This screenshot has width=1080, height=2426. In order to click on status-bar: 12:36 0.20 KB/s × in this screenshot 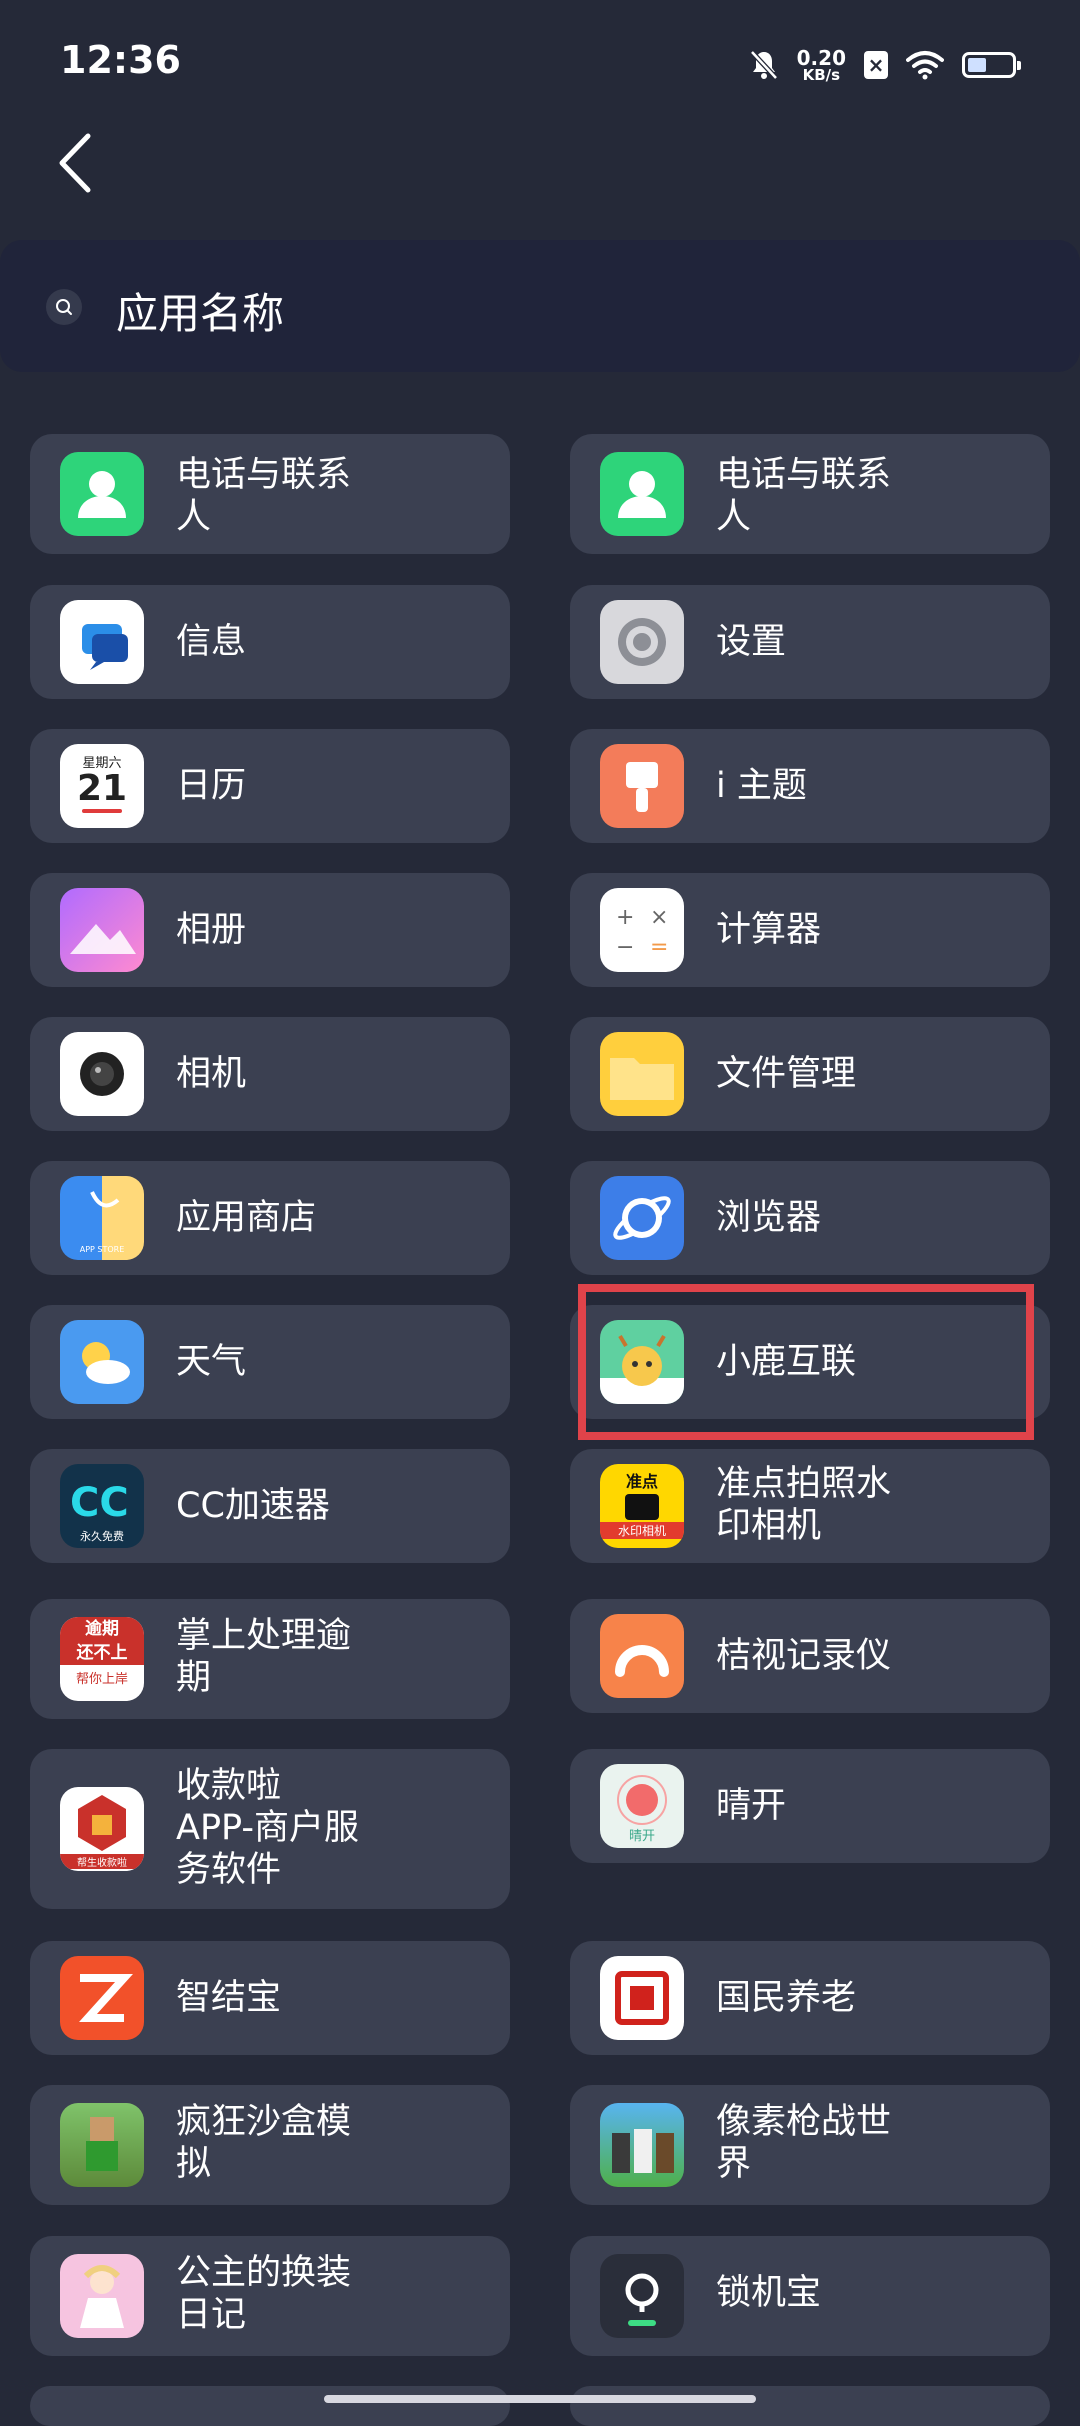, I will do `click(540, 55)`.